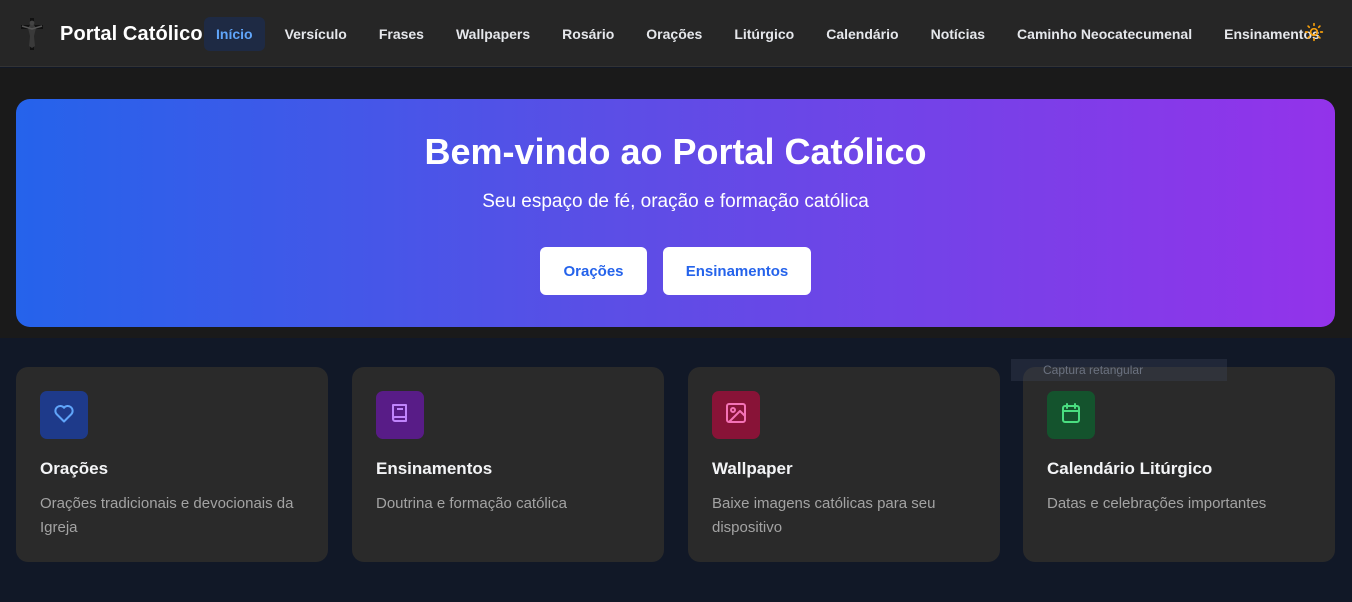 This screenshot has width=1352, height=602. What do you see at coordinates (131, 33) in the screenshot?
I see `brand-title: Portal Católico` at bounding box center [131, 33].